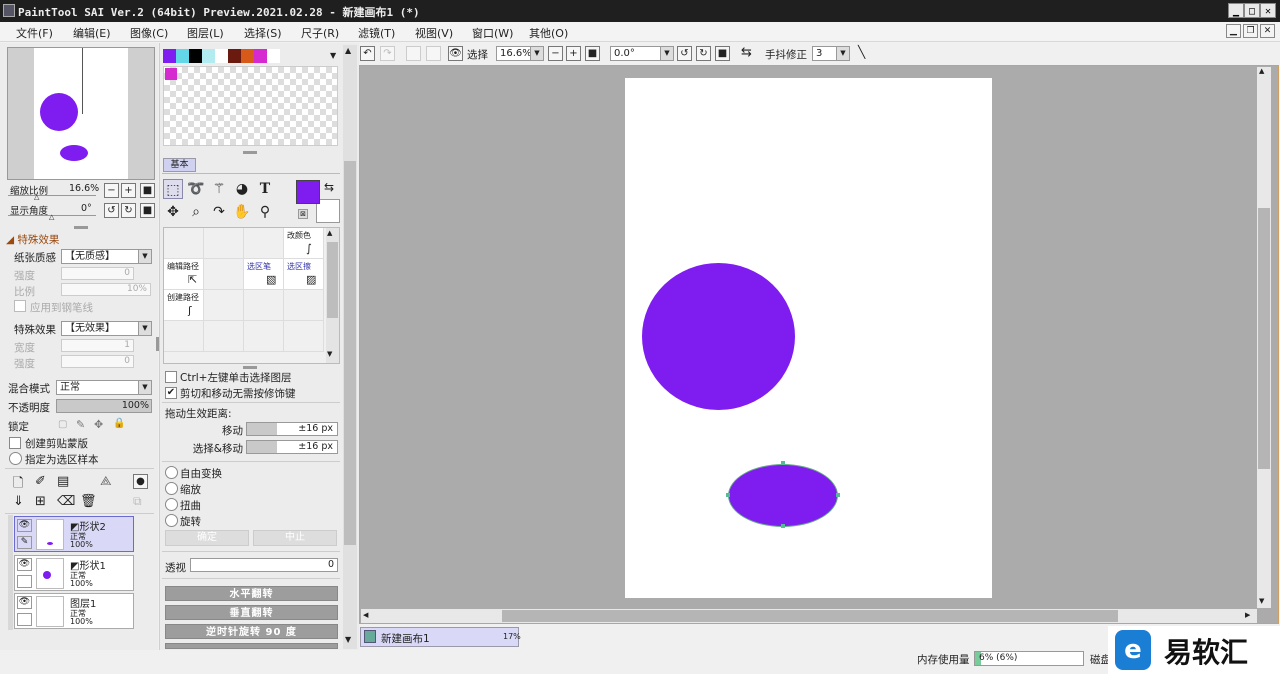 Image resolution: width=1280 pixels, height=674 pixels. Describe the element at coordinates (137, 501) in the screenshot. I see `duplicate-icon: ⧉` at that location.